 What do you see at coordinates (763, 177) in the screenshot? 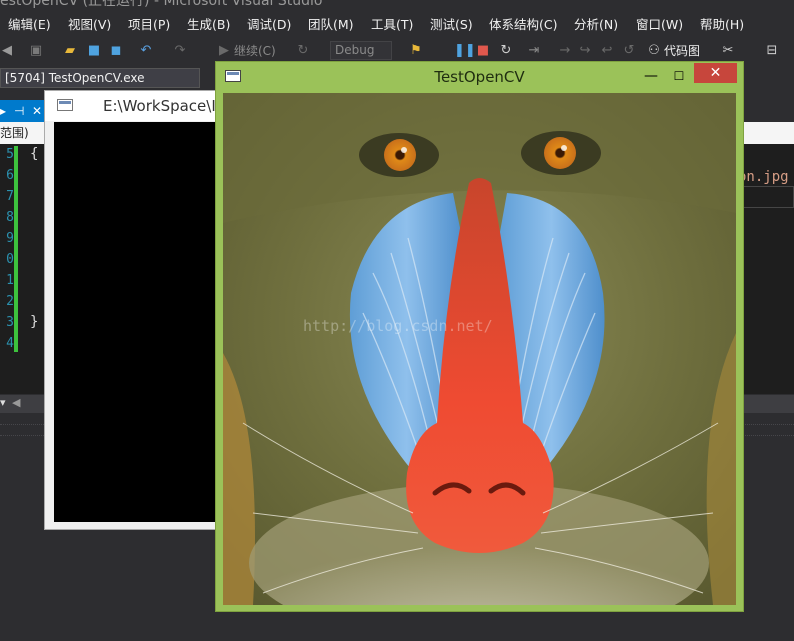
I see `code-text-fragment: on.jpg` at bounding box center [763, 177].